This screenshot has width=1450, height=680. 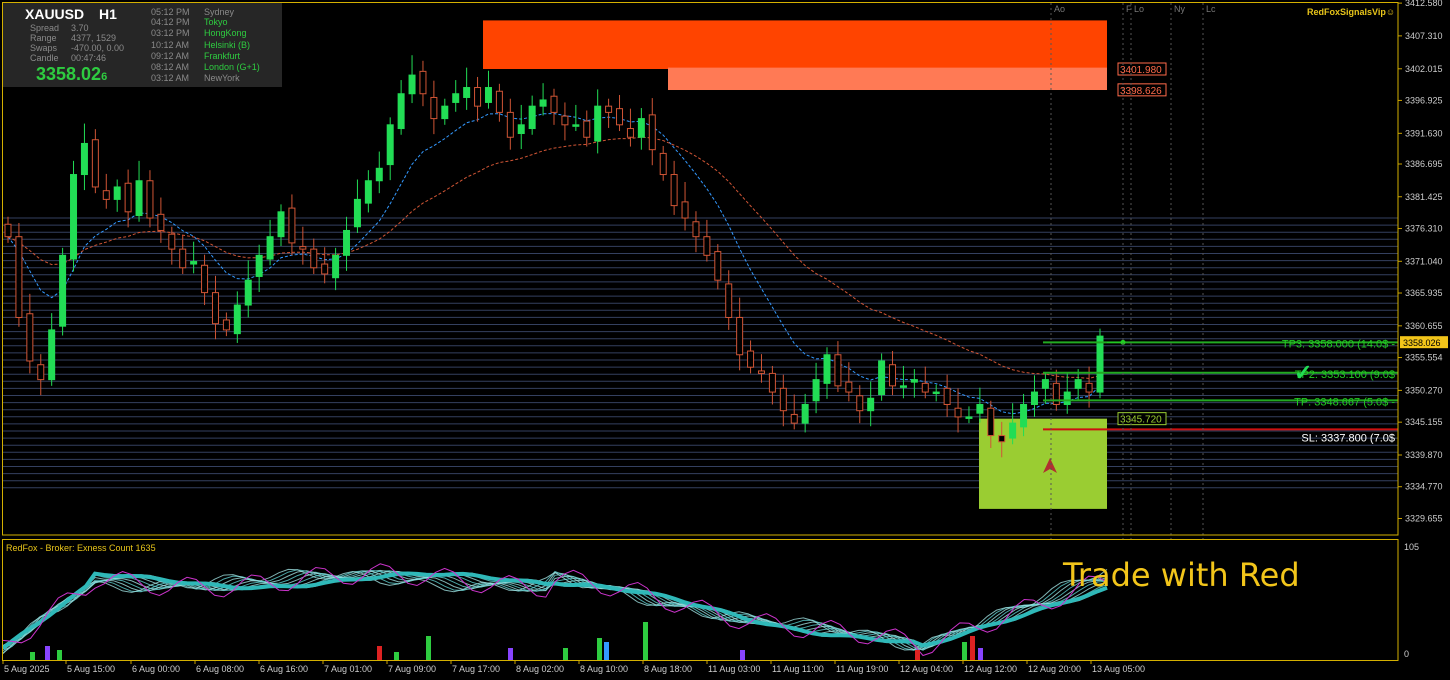 I want to click on x-tick-label: 12 Aug 20:00, so click(x=1054, y=669).